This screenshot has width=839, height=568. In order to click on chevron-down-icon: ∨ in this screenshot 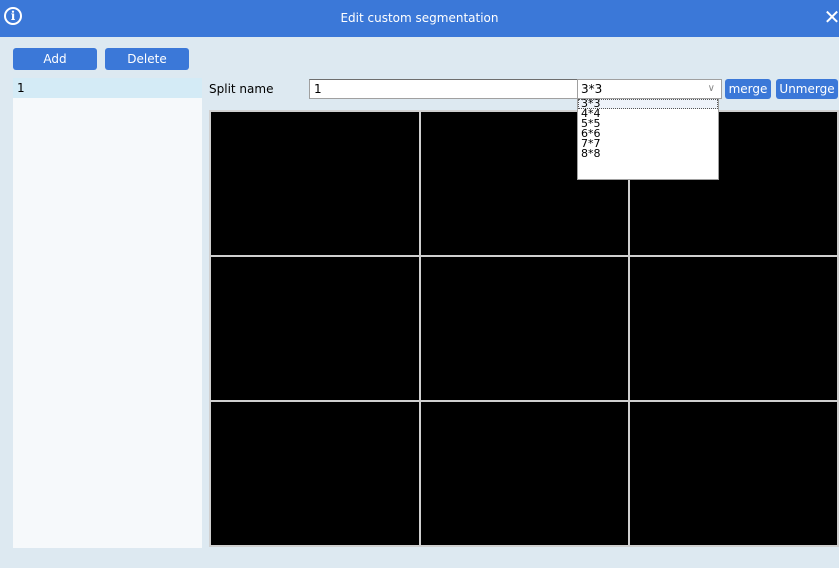, I will do `click(711, 88)`.